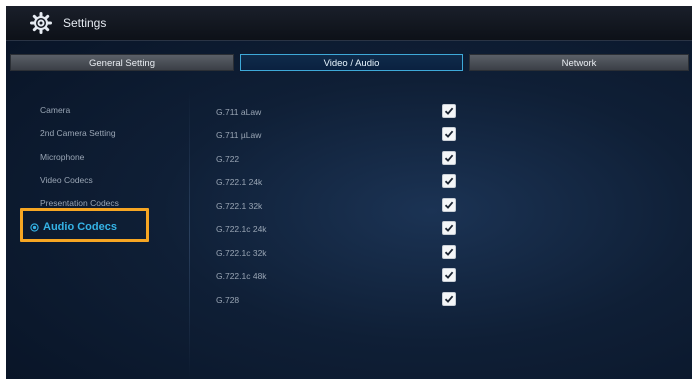  I want to click on codec-row-g7221c-48k: G.722.1c 48k, so click(346, 277).